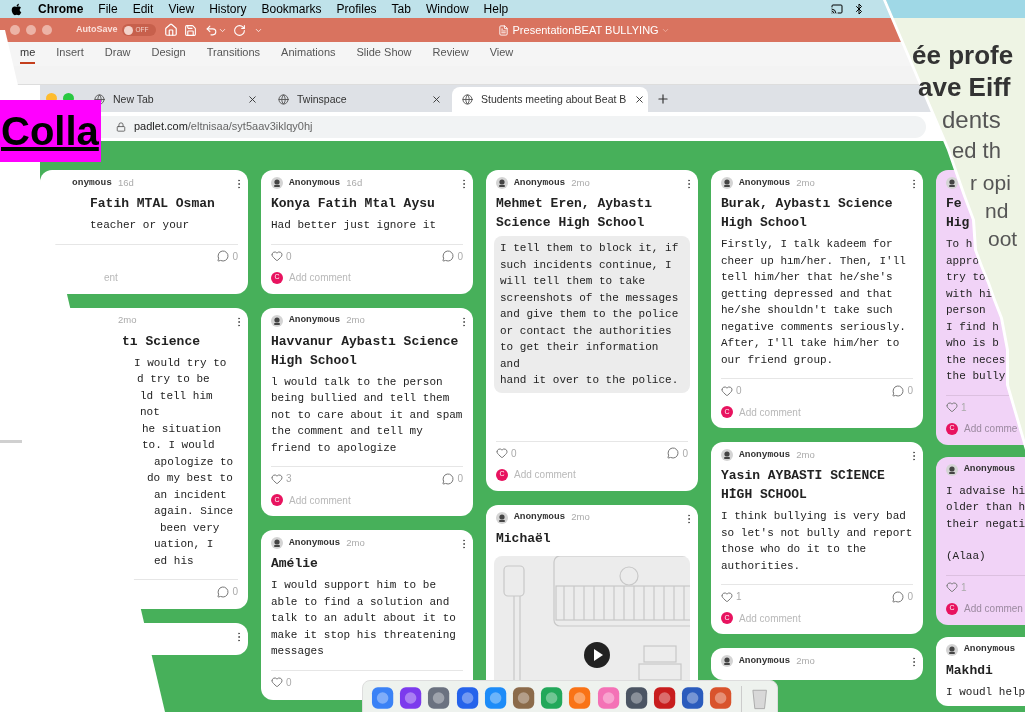 This screenshot has height=712, width=1025. Describe the element at coordinates (803, 476) in the screenshot. I see `post-title: Yasin AYBASTI SCİENCE` at that location.